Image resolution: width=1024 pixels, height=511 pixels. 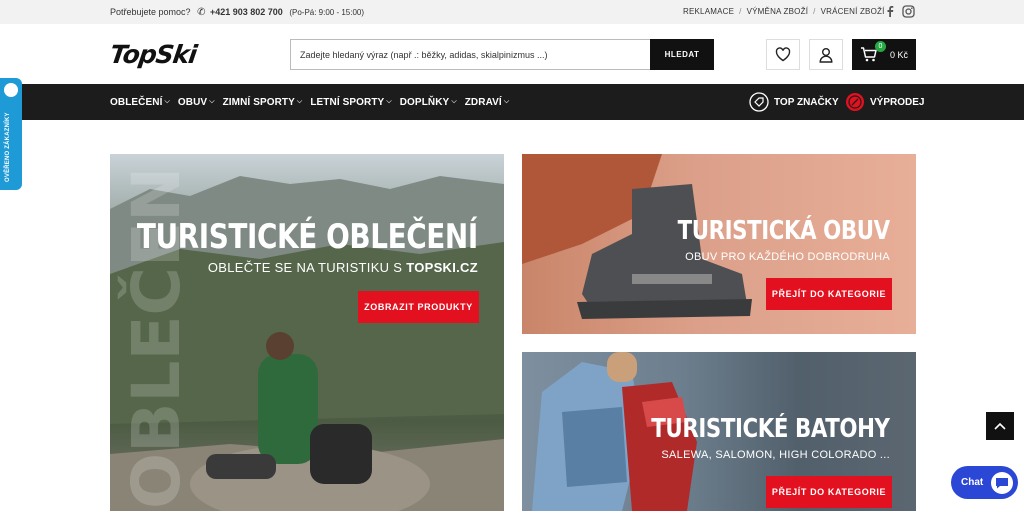 What do you see at coordinates (263, 102) in the screenshot?
I see `nav-item-zimni-sporty: ZIMNÍ SPORTY ⌵` at bounding box center [263, 102].